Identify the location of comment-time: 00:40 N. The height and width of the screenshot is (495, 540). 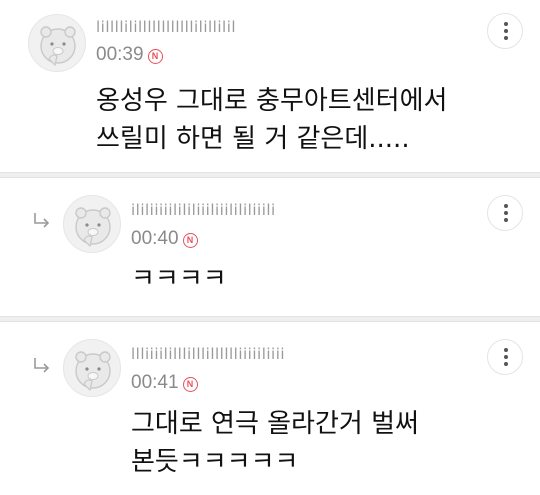
(164, 239).